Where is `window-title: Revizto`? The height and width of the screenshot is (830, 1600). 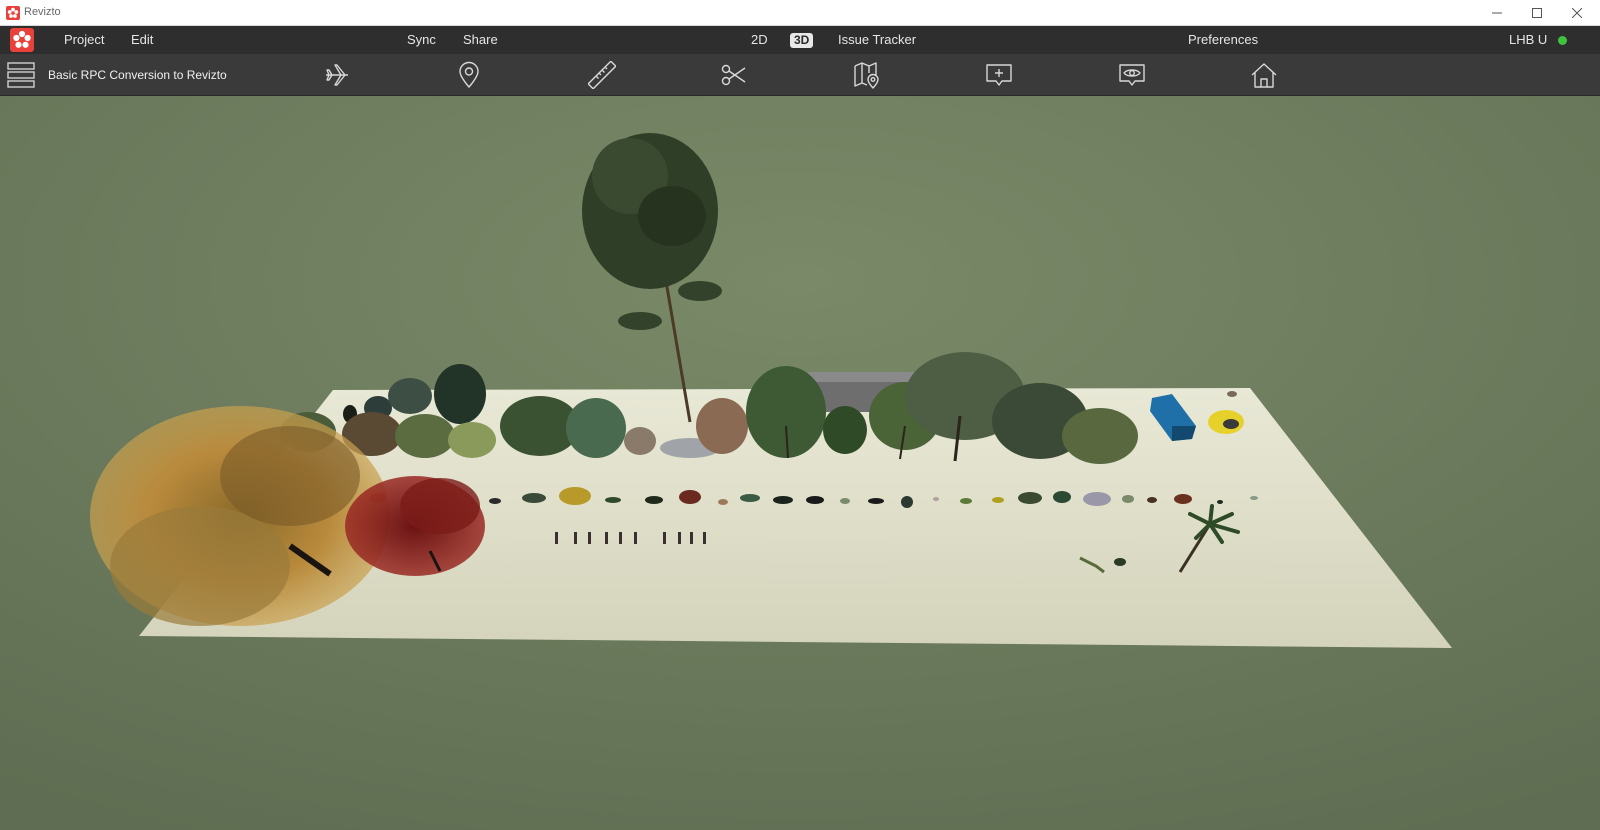 window-title: Revizto is located at coordinates (42, 12).